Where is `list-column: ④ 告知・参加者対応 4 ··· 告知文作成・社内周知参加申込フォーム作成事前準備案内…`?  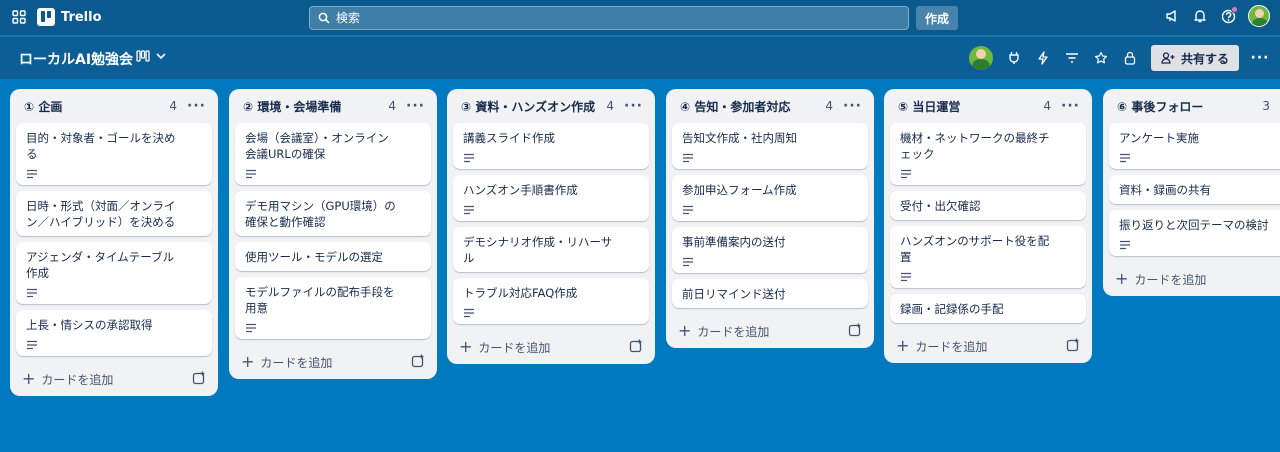
list-column: ④ 告知・参加者対応 4 ··· 告知文作成・社内周知参加申込フォーム作成事前準備案内… is located at coordinates (770, 218).